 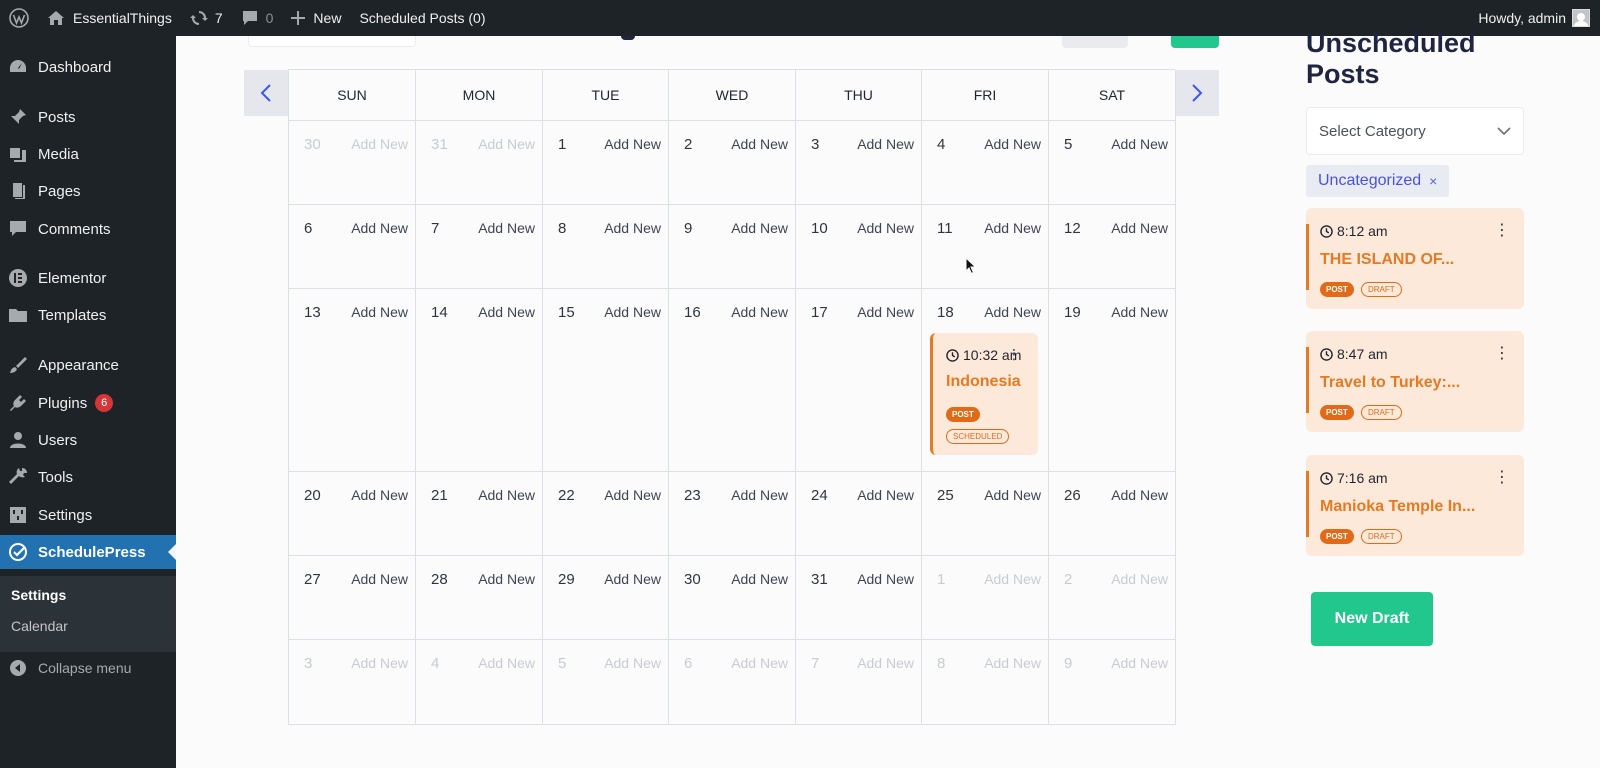 I want to click on comments-link: 0, so click(x=257, y=18).